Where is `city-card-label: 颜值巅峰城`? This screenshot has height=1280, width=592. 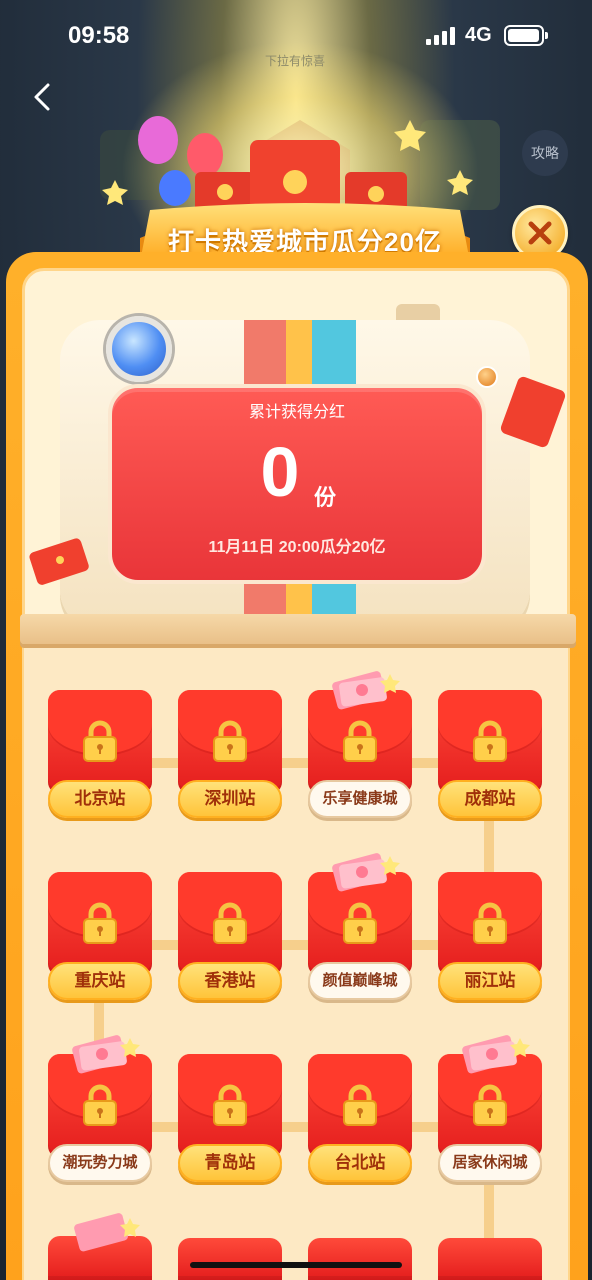 city-card-label: 颜值巅峰城 is located at coordinates (360, 981).